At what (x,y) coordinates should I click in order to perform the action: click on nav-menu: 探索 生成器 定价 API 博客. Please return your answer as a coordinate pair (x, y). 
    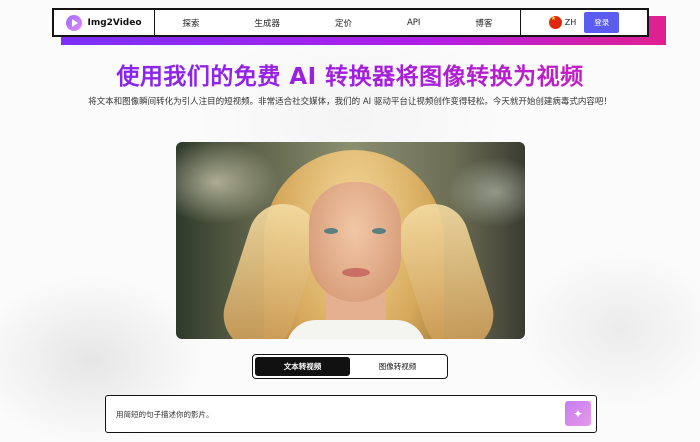
    Looking at the image, I should click on (337, 22).